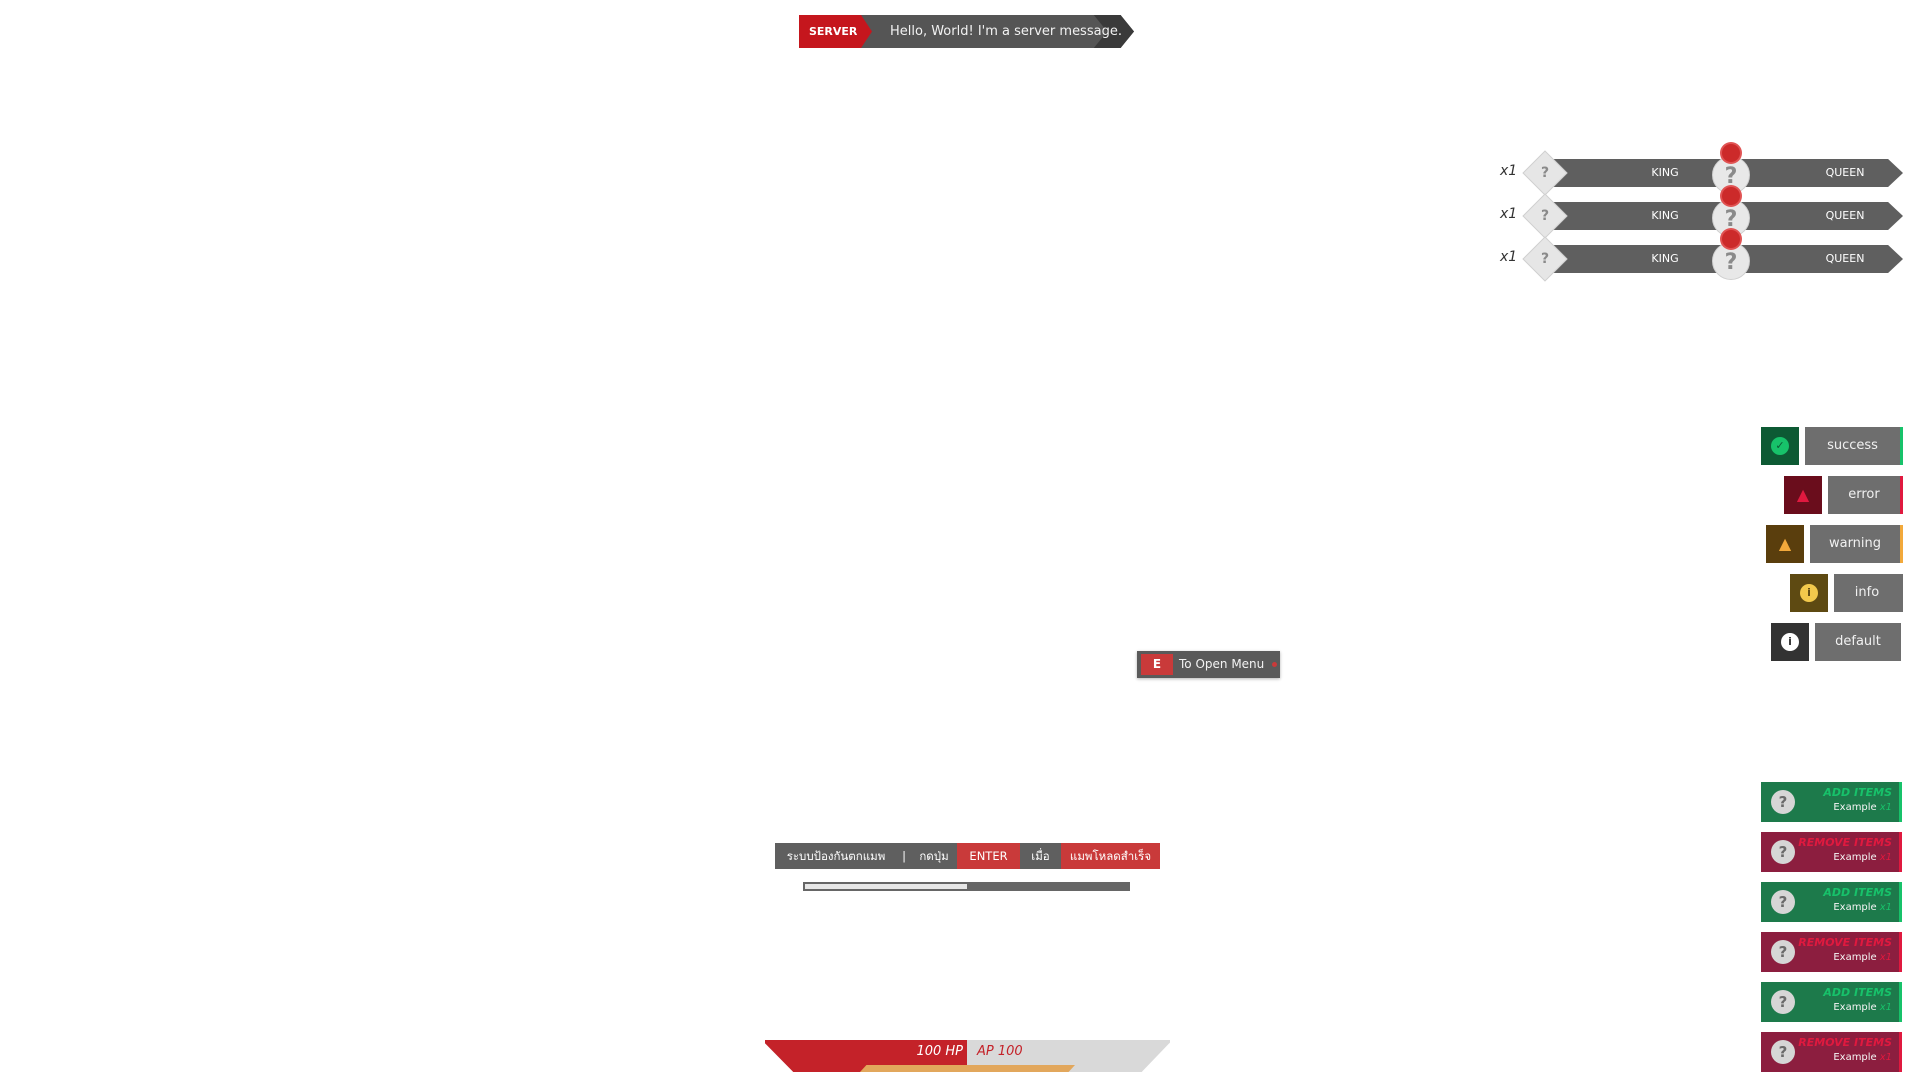  I want to click on banner-text: กดปุ่ม, so click(934, 856).